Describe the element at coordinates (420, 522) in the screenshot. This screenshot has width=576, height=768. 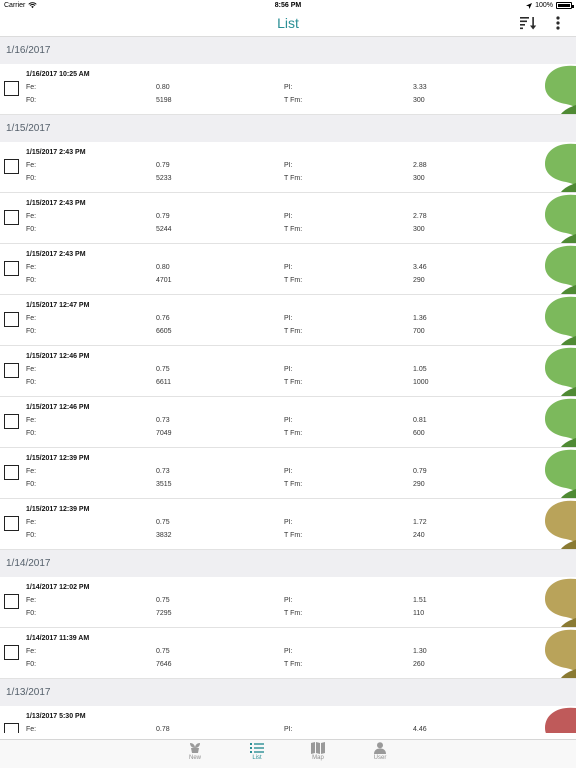
I see `pi-value: 1.72` at that location.